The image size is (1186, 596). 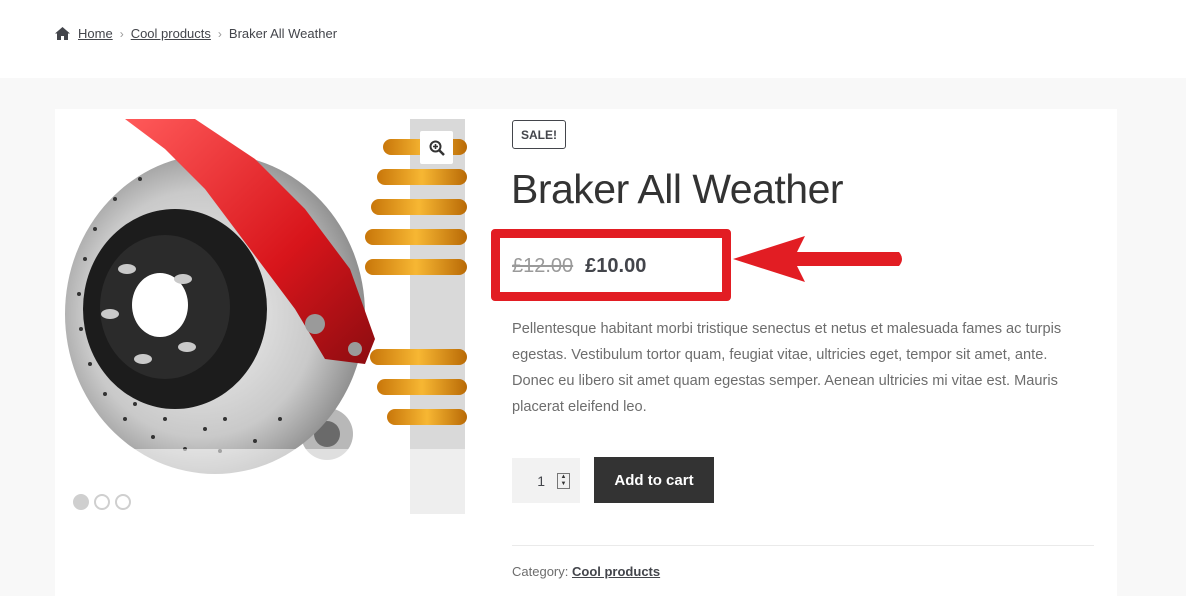 What do you see at coordinates (564, 484) in the screenshot?
I see `chevron-down-icon: ▼` at bounding box center [564, 484].